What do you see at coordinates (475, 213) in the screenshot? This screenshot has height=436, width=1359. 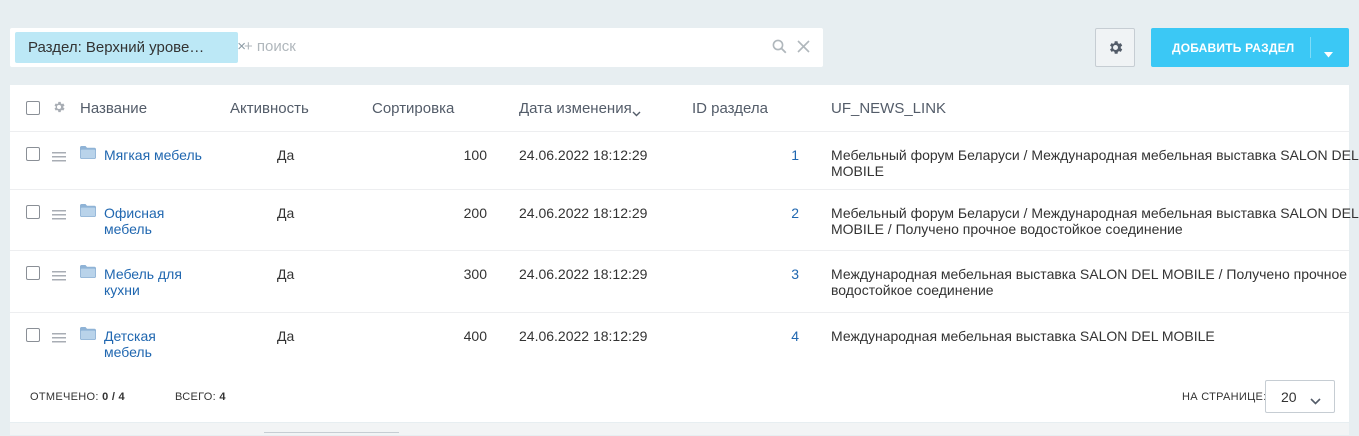 I see `sort-value: 200` at bounding box center [475, 213].